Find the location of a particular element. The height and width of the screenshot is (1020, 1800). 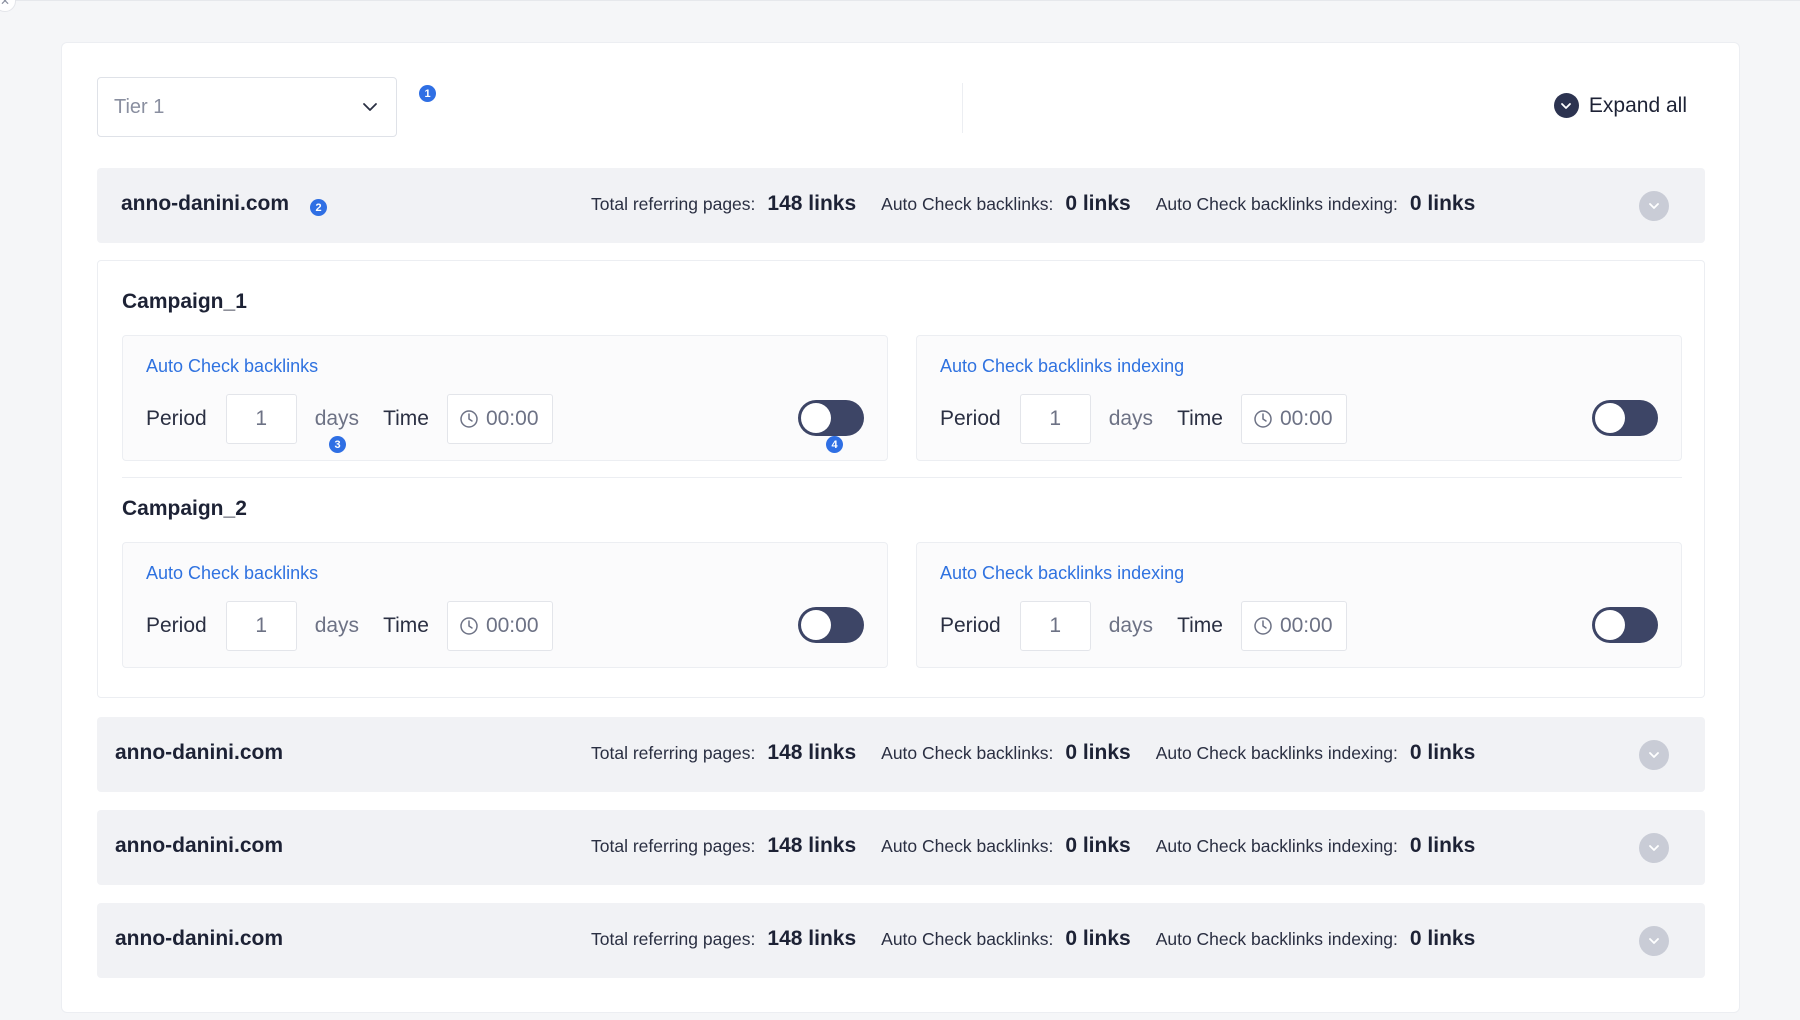

collapse-toggle-button is located at coordinates (1654, 206).